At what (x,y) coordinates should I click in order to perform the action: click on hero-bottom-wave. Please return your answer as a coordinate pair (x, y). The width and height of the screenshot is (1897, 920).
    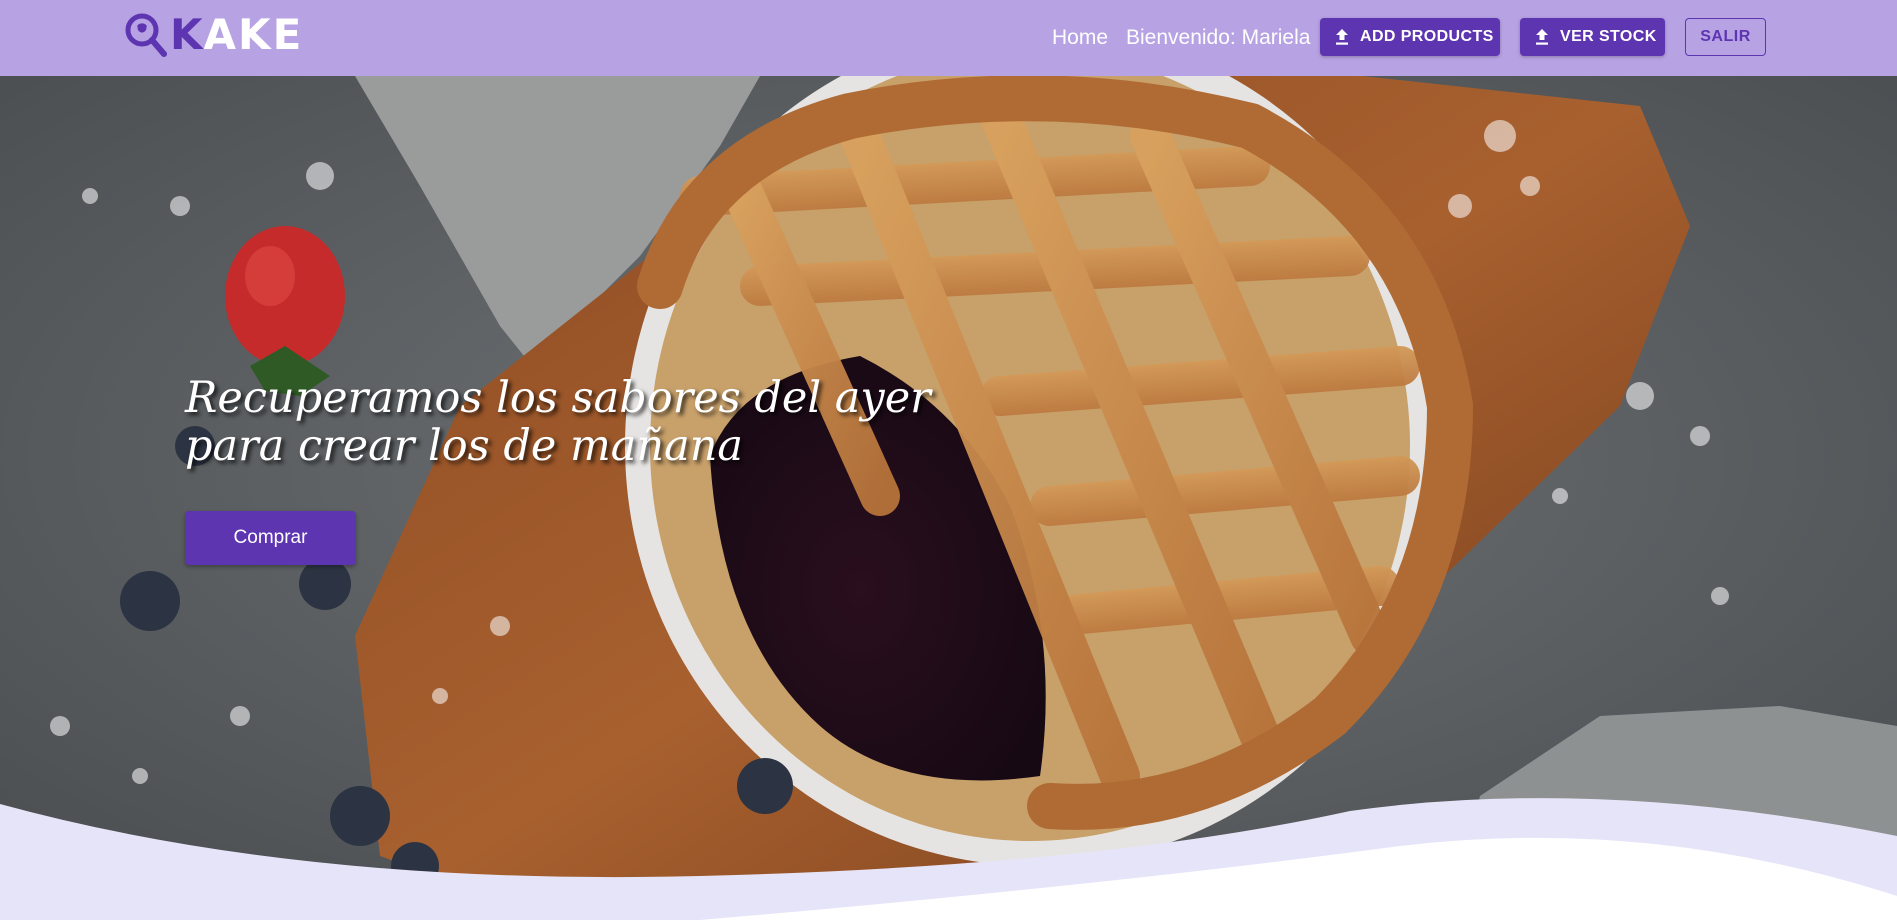
    Looking at the image, I should click on (948, 859).